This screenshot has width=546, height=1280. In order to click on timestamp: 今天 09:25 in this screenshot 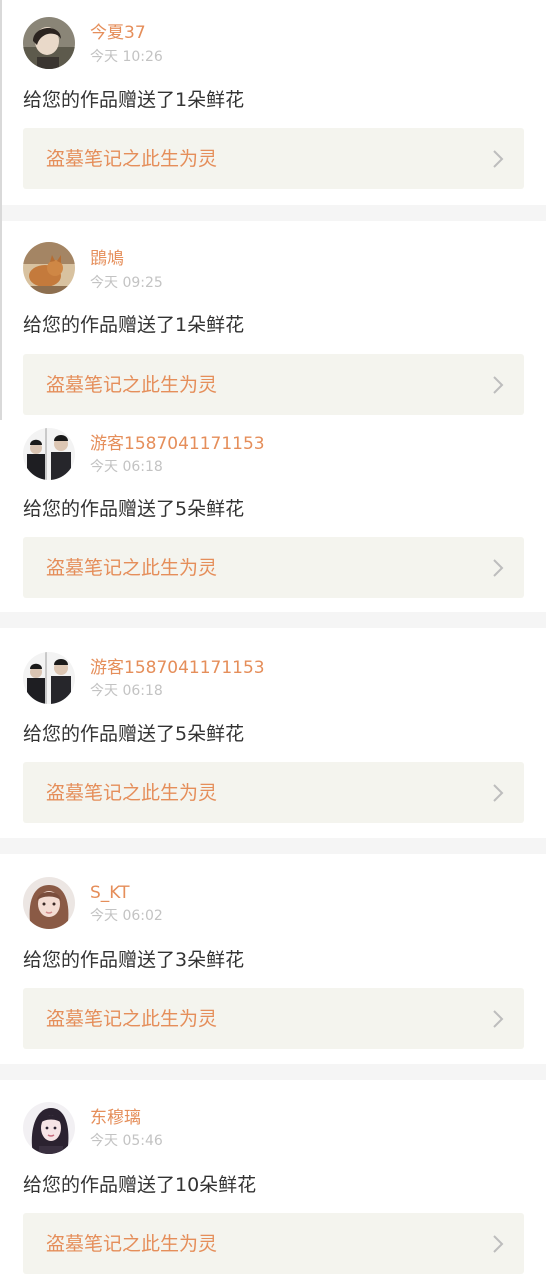, I will do `click(126, 283)`.